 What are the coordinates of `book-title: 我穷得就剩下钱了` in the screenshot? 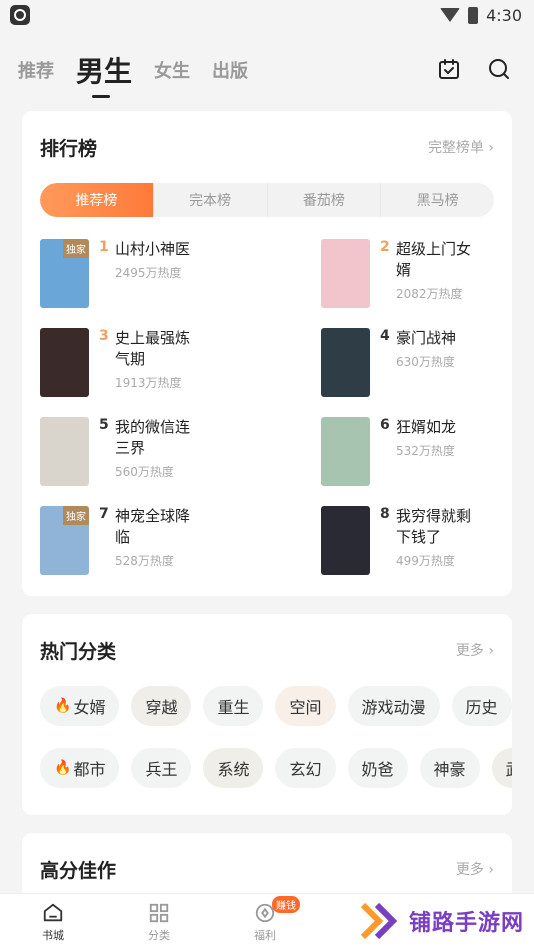 It's located at (434, 526).